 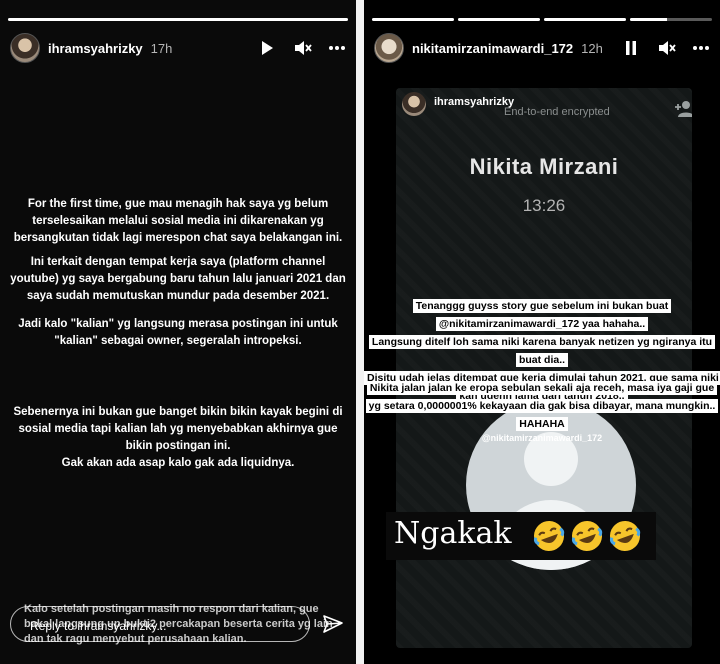 What do you see at coordinates (161, 48) in the screenshot?
I see `story-timestamp: 17h` at bounding box center [161, 48].